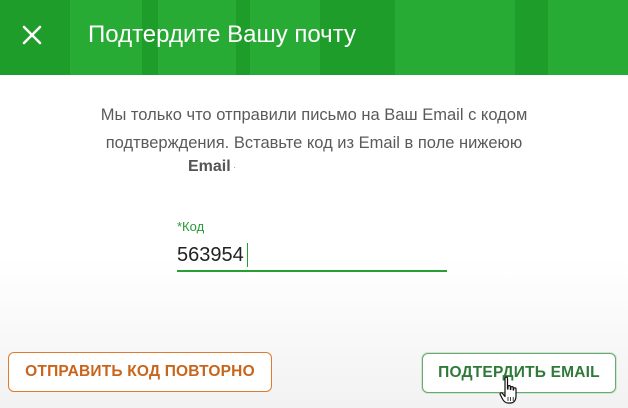 The height and width of the screenshot is (408, 628). I want to click on email-label: Email, so click(209, 166).